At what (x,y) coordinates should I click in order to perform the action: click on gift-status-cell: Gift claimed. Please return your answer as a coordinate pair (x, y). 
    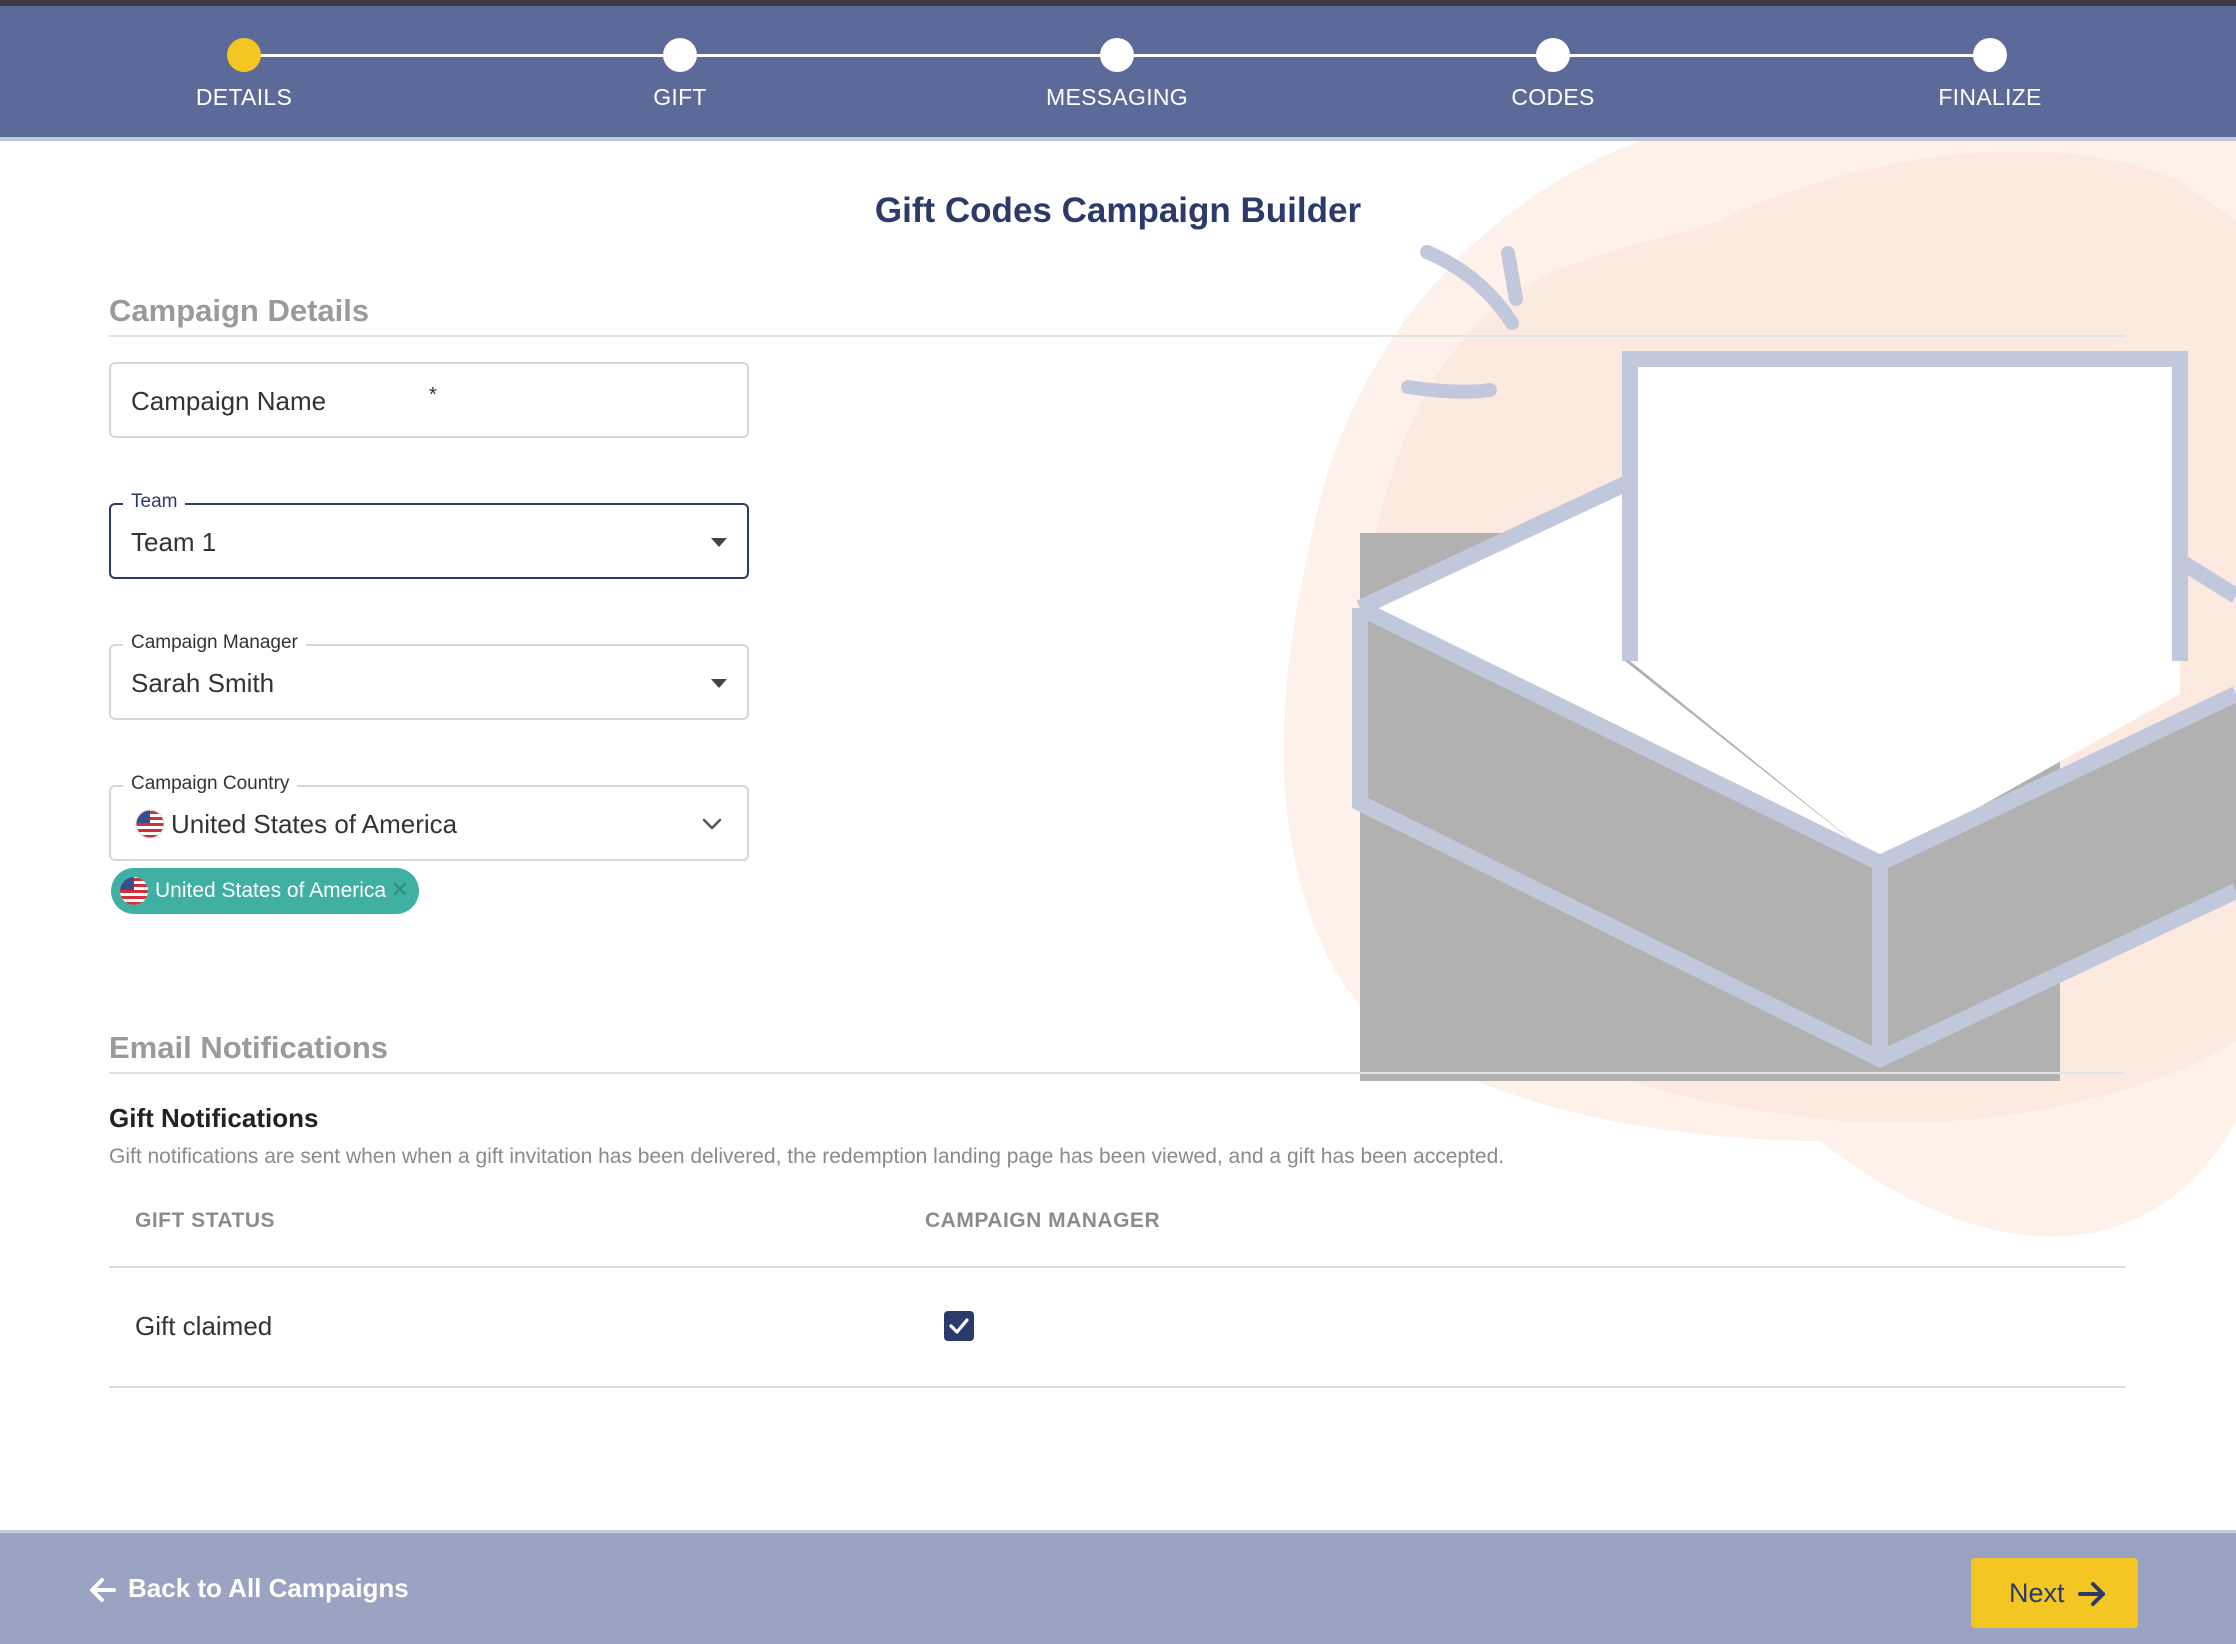
    Looking at the image, I should click on (204, 1326).